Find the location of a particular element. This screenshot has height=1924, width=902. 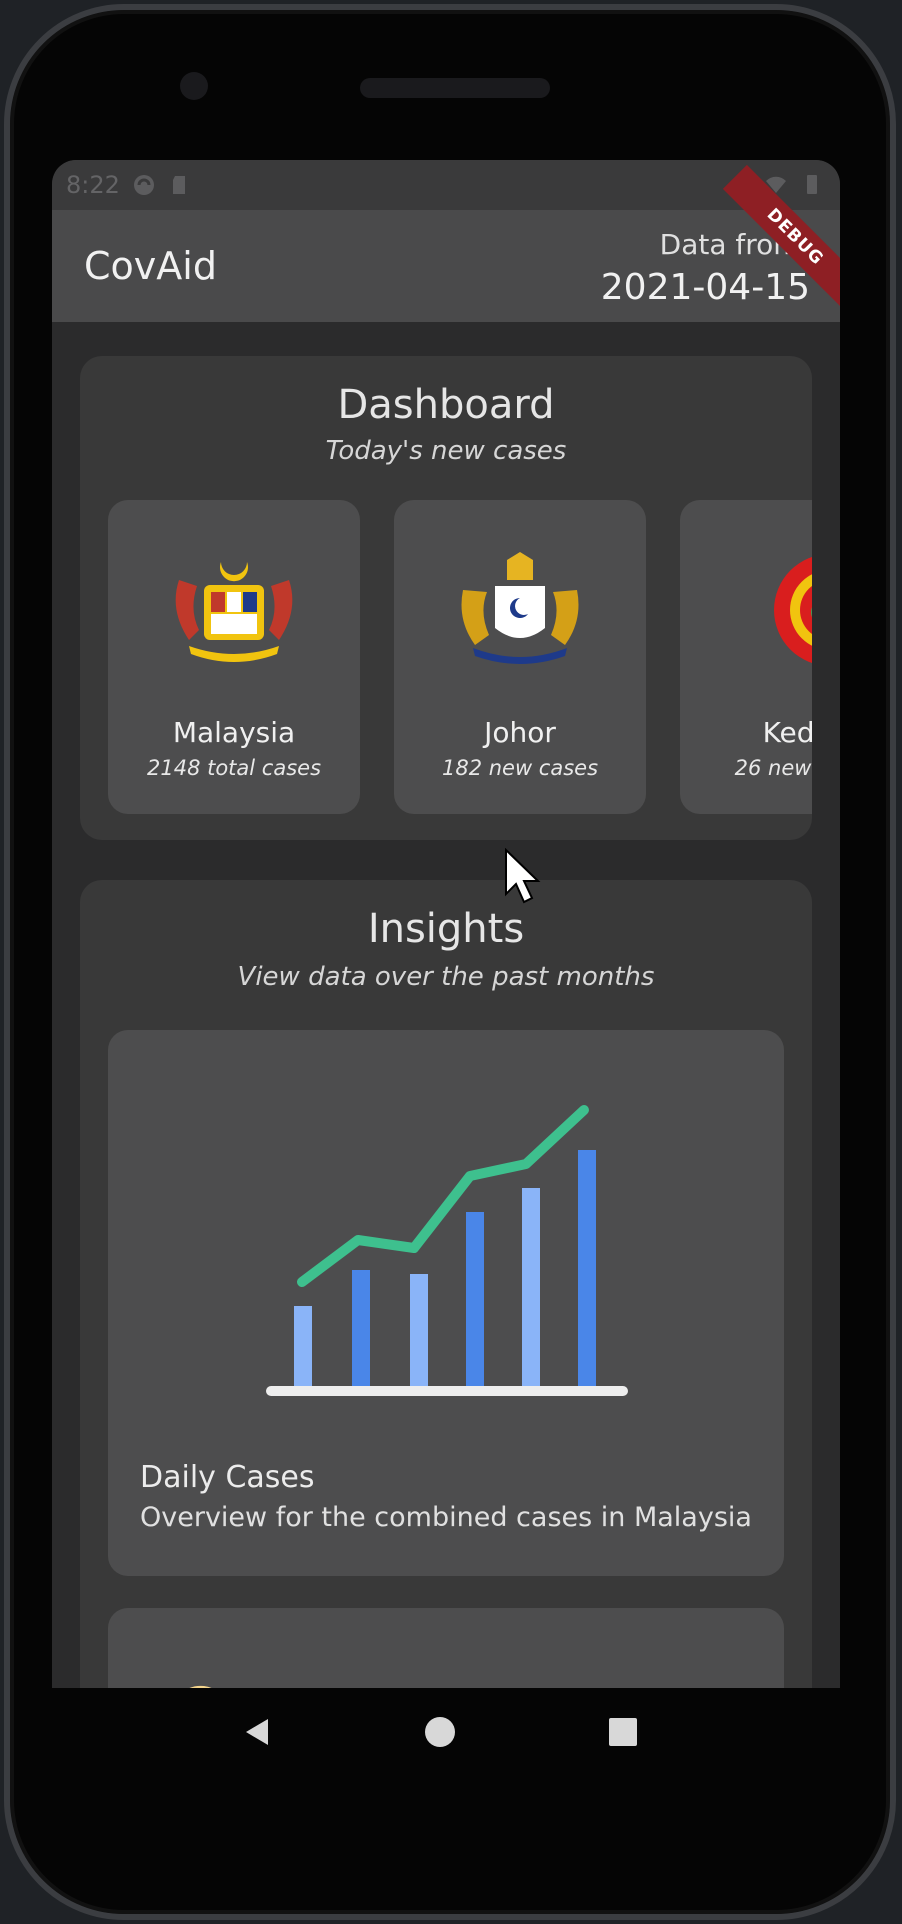

sync-icon is located at coordinates (143, 185).